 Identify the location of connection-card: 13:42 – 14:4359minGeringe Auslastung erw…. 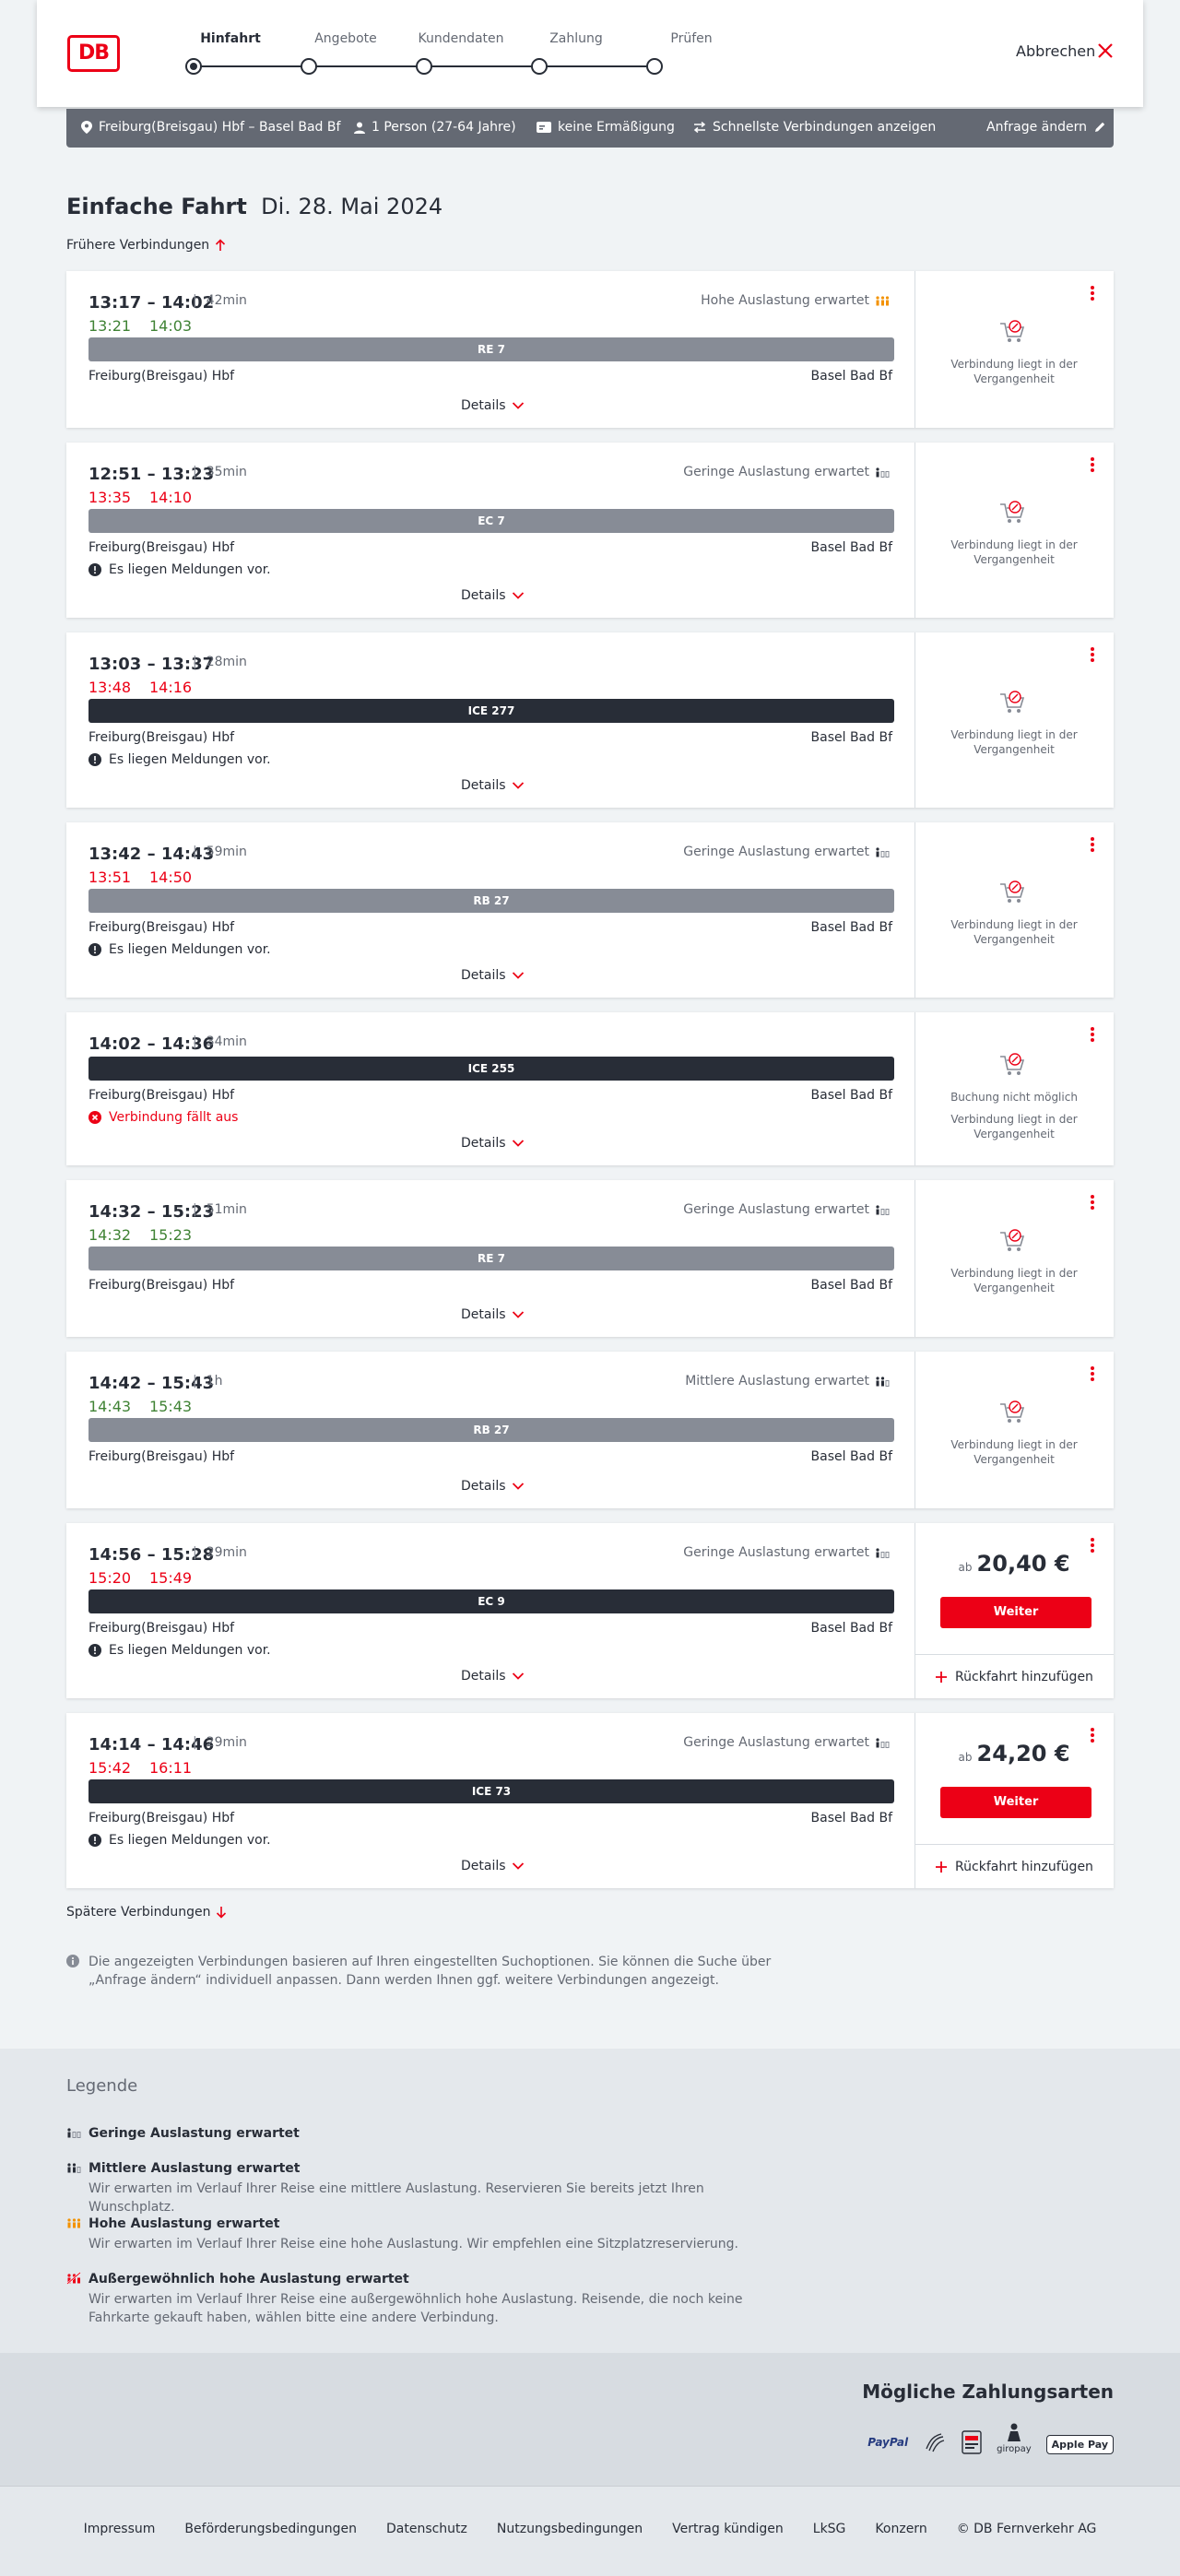
(590, 910).